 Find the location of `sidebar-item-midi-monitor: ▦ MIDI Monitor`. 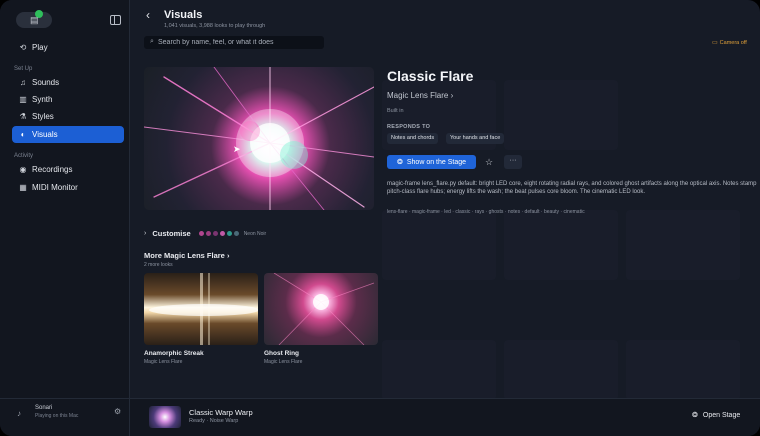

sidebar-item-midi-monitor: ▦ MIDI Monitor is located at coordinates (68, 187).